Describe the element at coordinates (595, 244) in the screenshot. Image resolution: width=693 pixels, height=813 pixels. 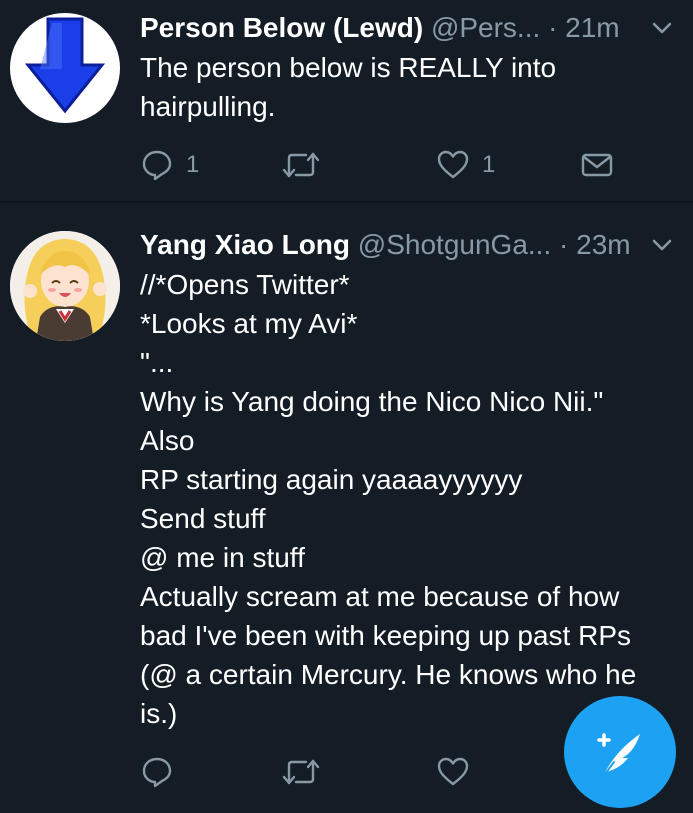
I see `timestamp: · 23m` at that location.